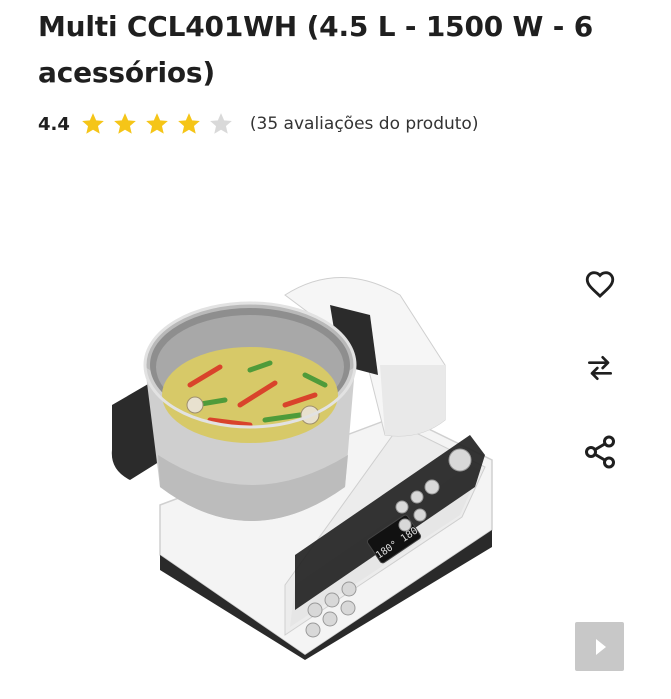 The image size is (671, 699). Describe the element at coordinates (364, 124) in the screenshot. I see `review-count-link: (35 avaliações do produto)` at that location.